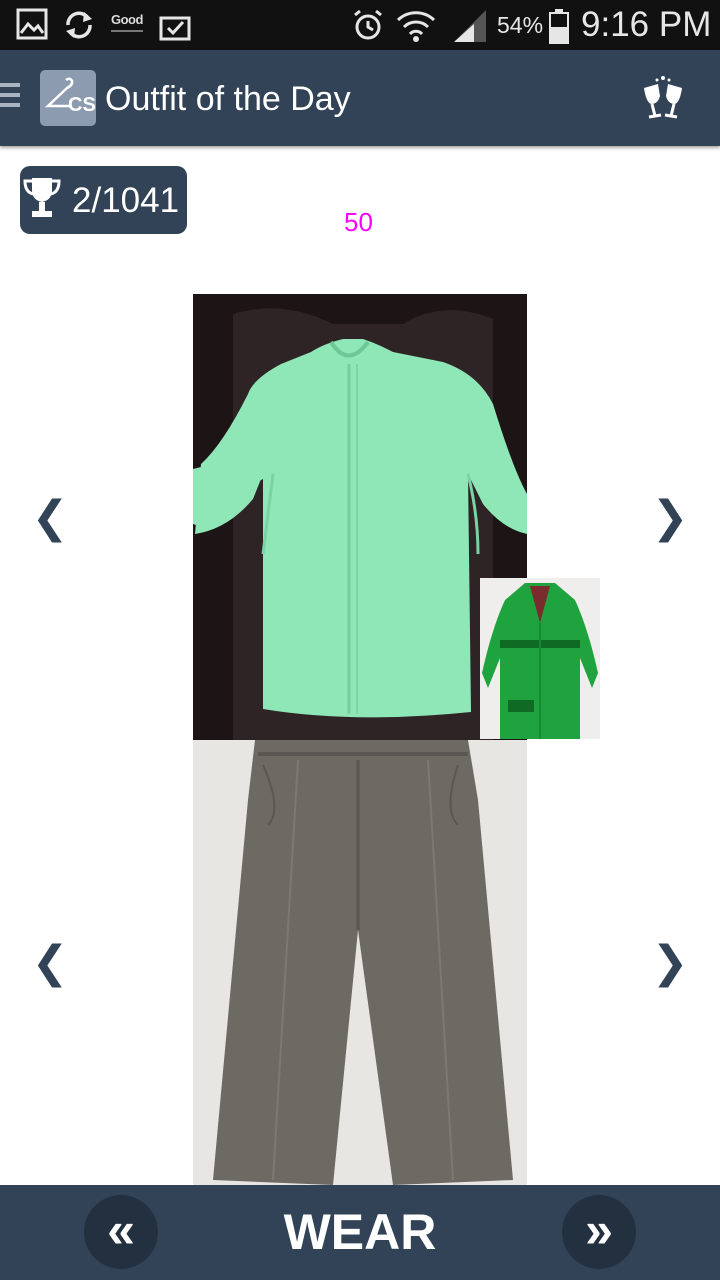 The height and width of the screenshot is (1280, 720). Describe the element at coordinates (50, 963) in the screenshot. I see `prev-bottom-button: ❮` at that location.